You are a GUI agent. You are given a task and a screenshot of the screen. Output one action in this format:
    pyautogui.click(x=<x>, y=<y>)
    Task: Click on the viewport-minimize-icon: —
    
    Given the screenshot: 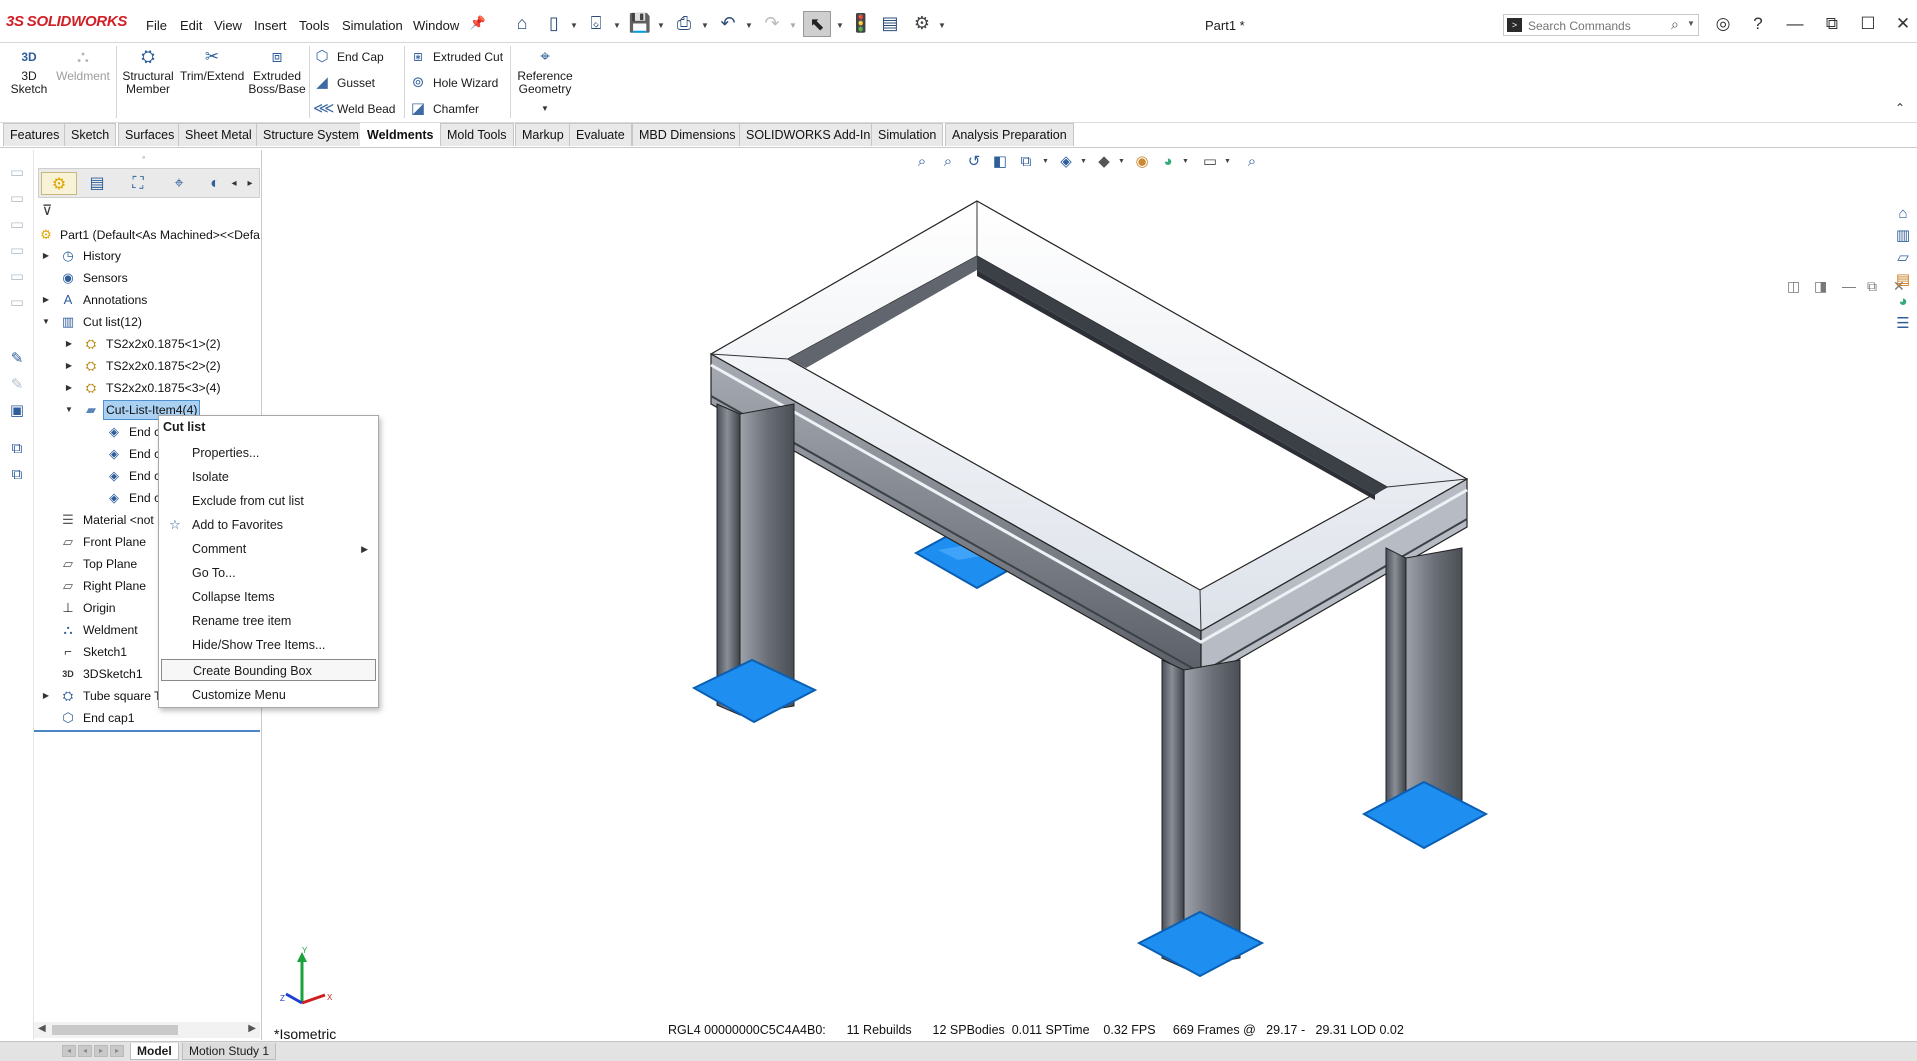 What is the action you would take?
    pyautogui.click(x=1849, y=286)
    